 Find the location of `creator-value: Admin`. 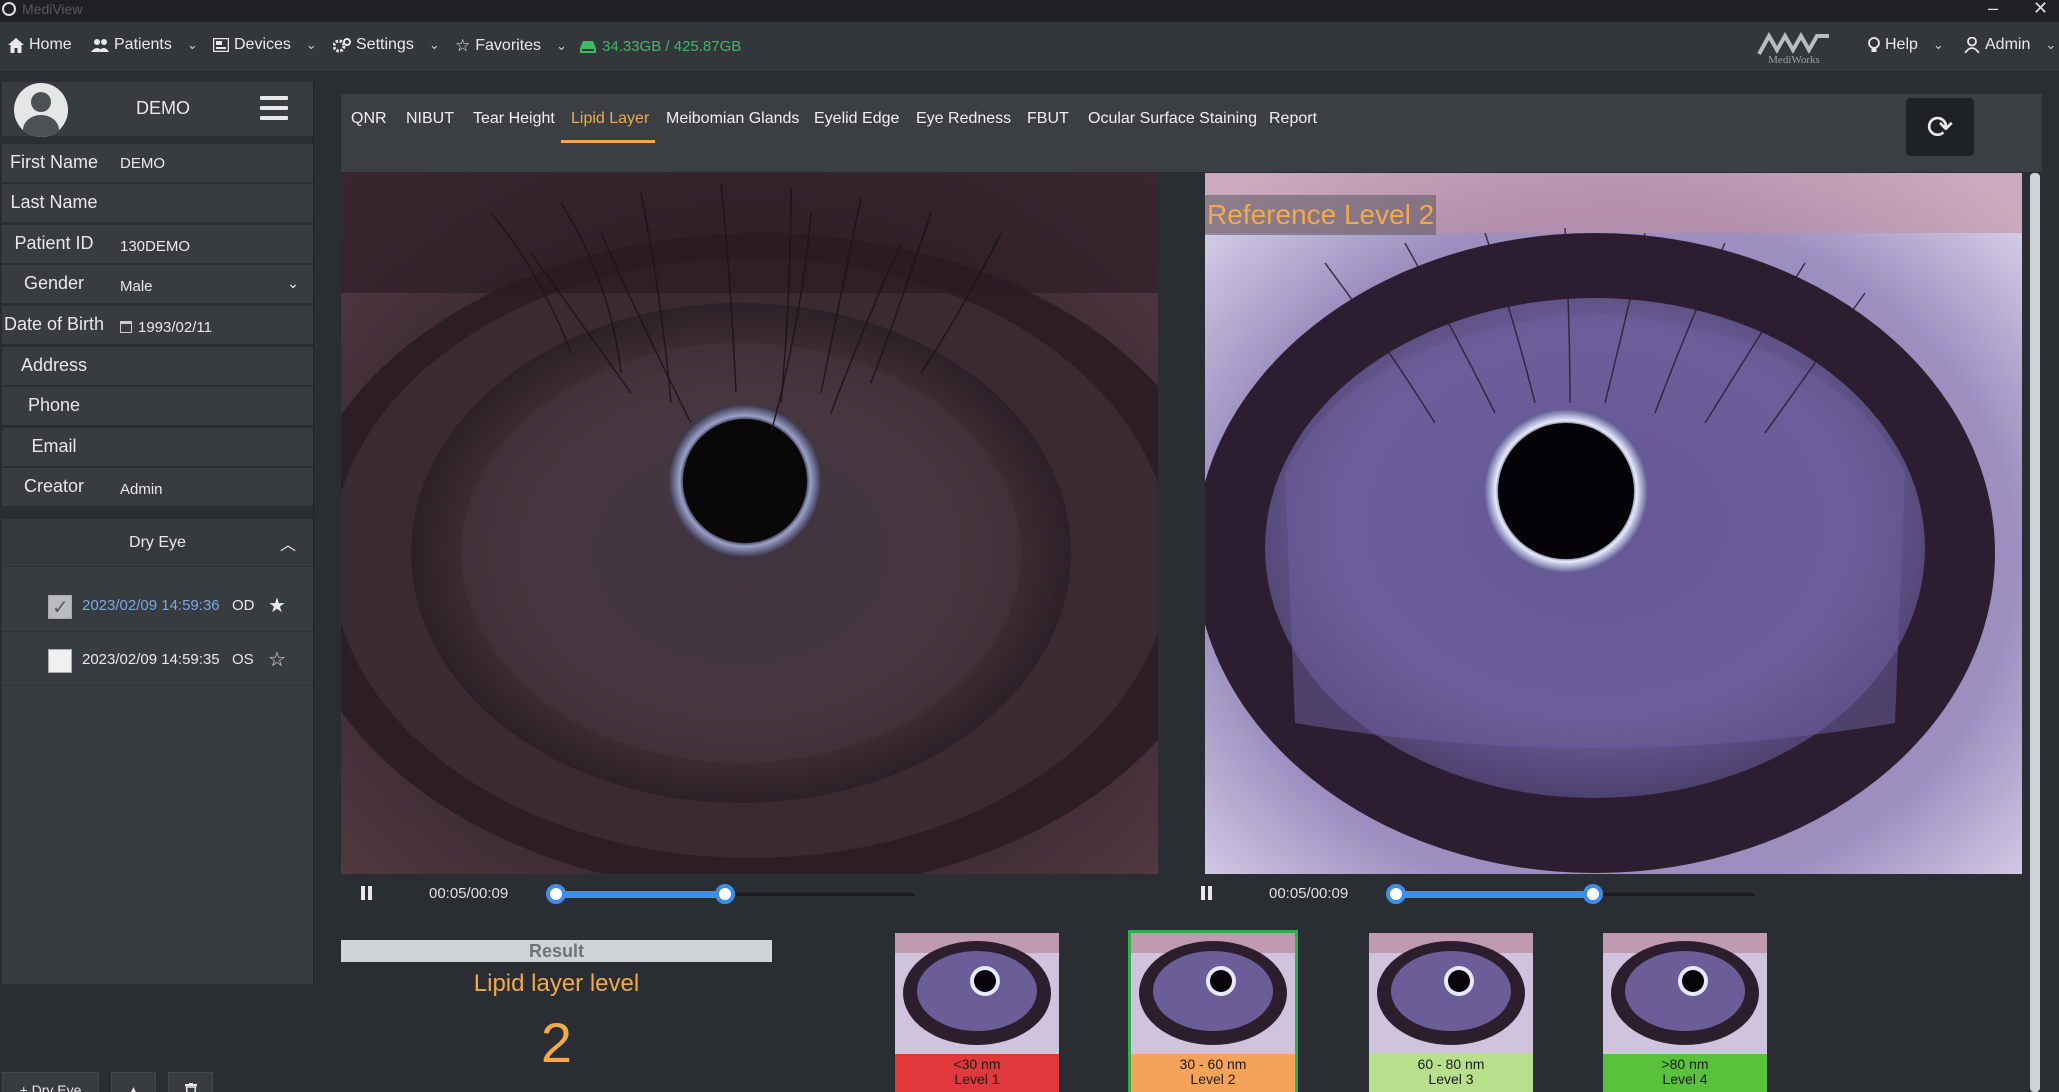

creator-value: Admin is located at coordinates (141, 489).